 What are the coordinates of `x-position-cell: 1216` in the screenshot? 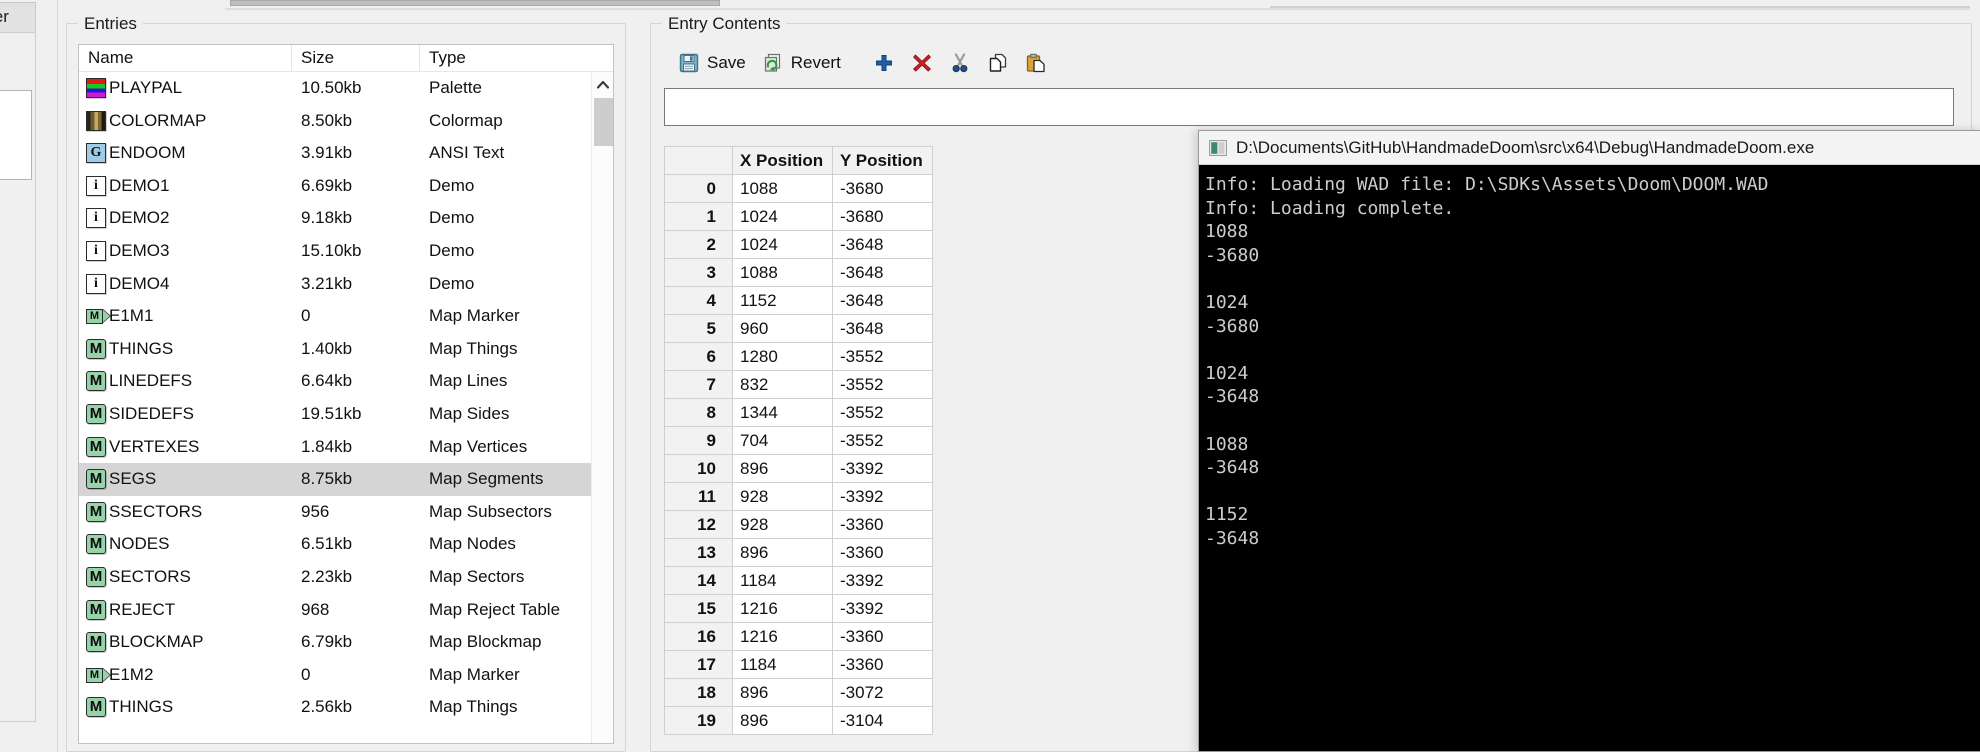 It's located at (782, 608).